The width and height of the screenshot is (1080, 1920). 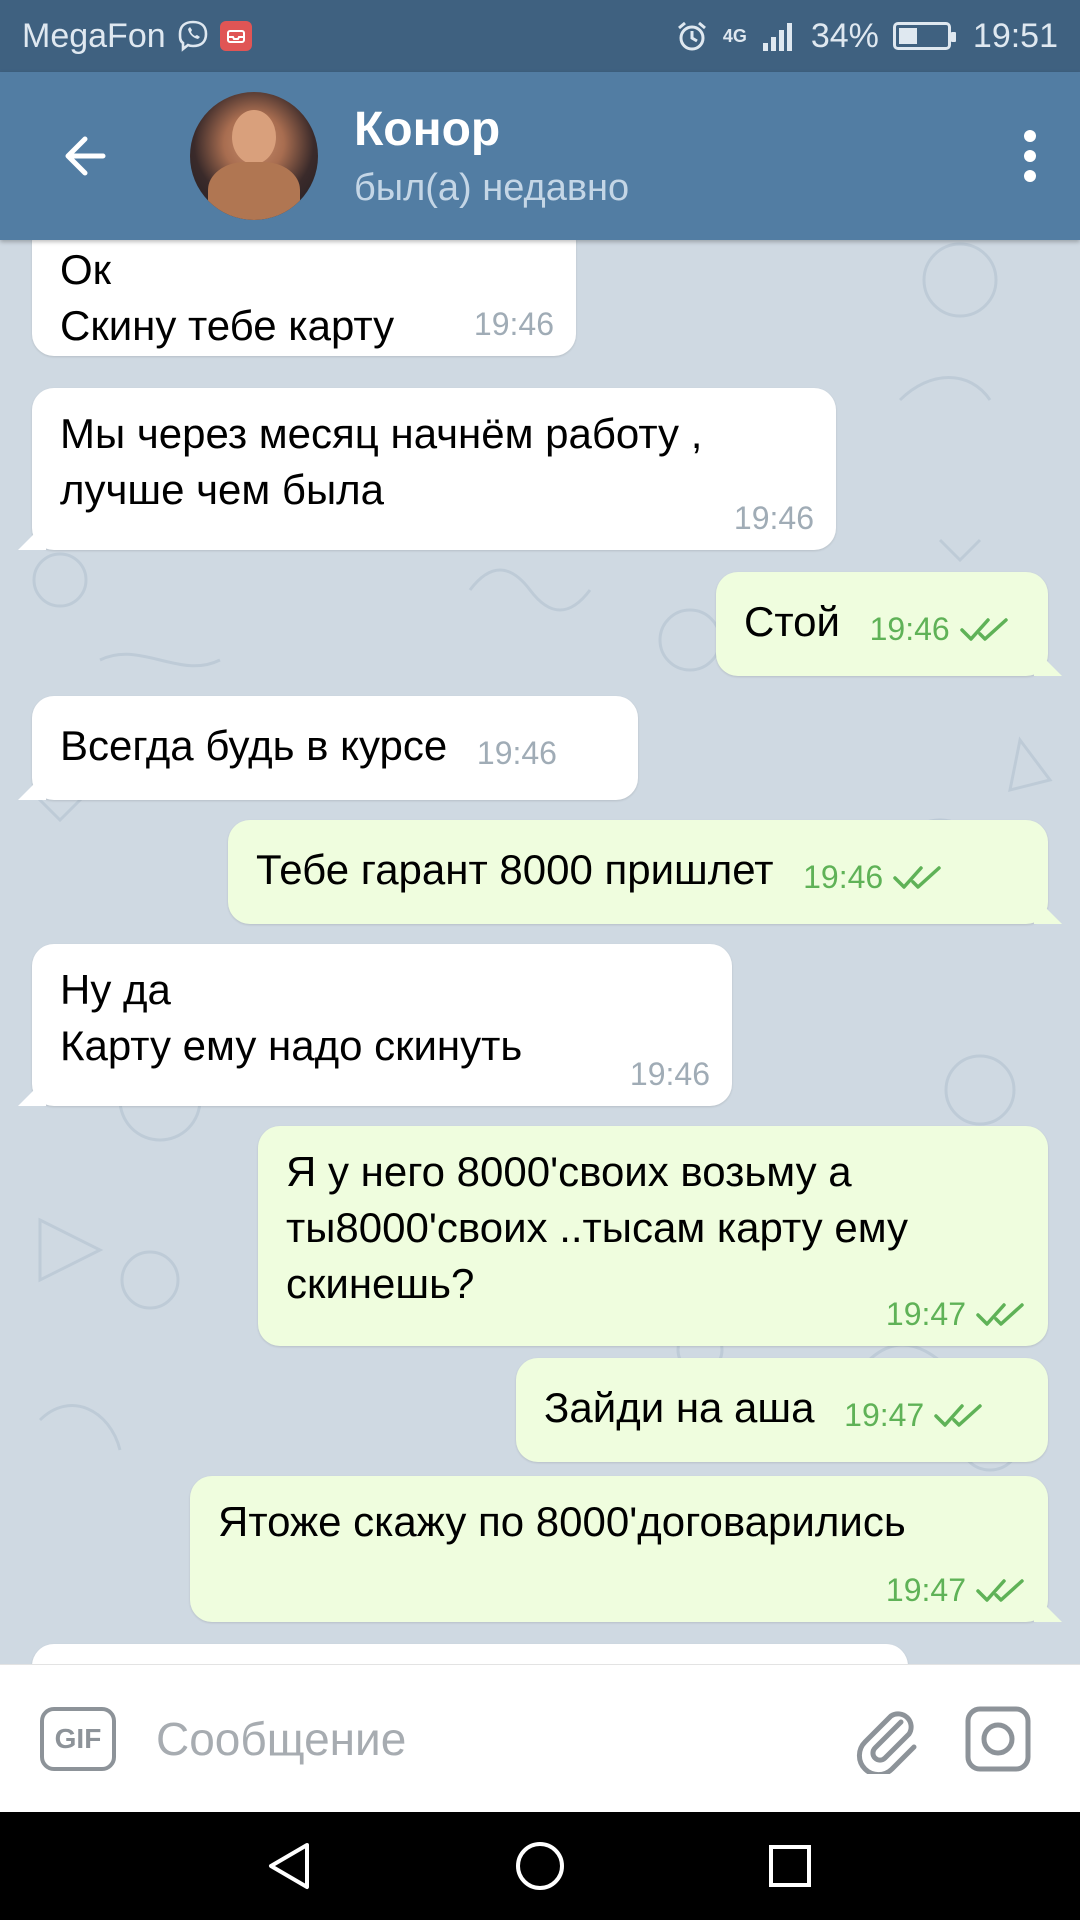 I want to click on triangle-back-icon, so click(x=289, y=1866).